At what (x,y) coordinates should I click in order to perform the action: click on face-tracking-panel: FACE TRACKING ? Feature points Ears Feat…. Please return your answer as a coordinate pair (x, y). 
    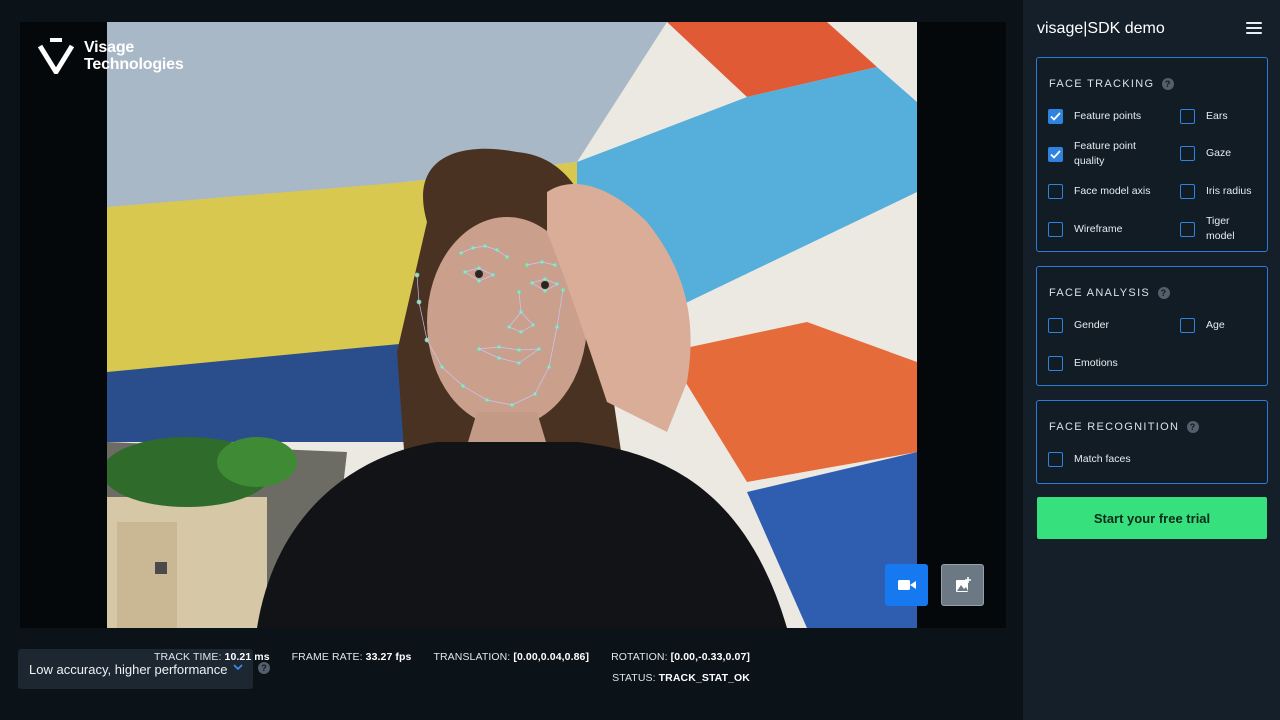
    Looking at the image, I should click on (1152, 154).